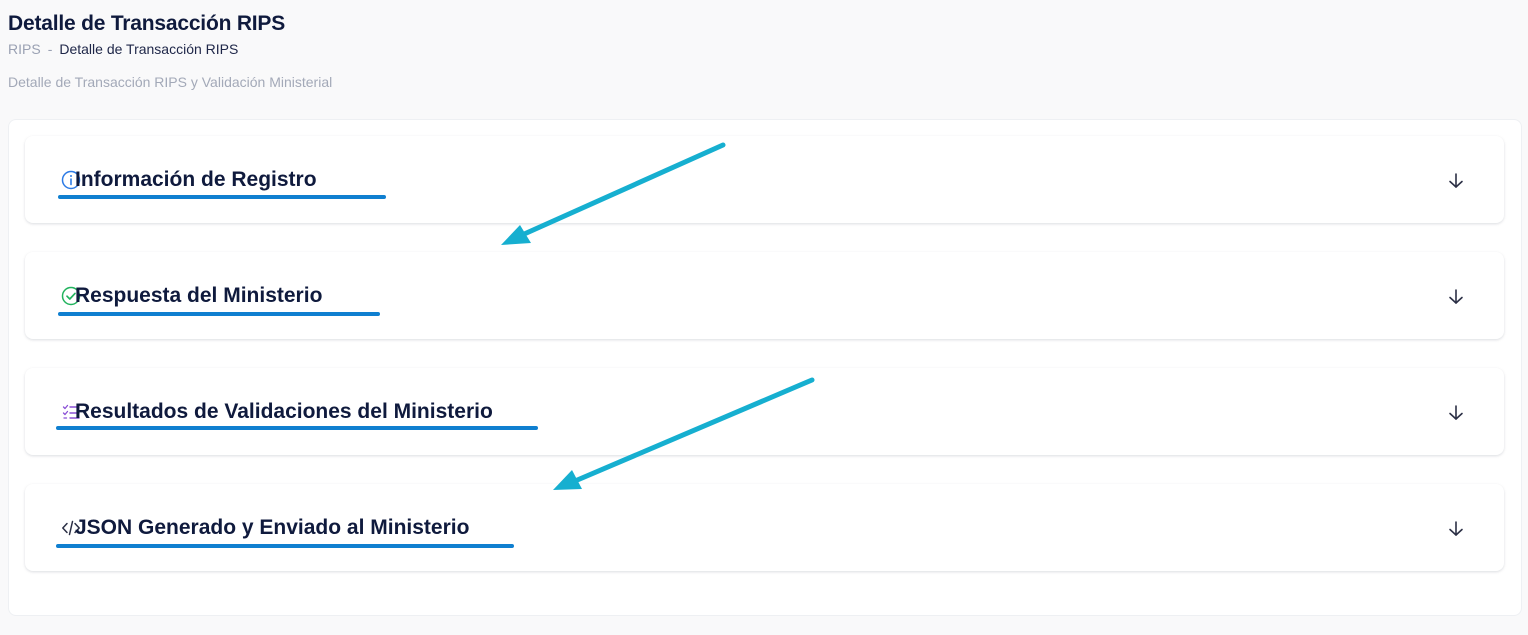 The width and height of the screenshot is (1528, 635). I want to click on page-title: Detalle de Transacción RIPS, so click(147, 23).